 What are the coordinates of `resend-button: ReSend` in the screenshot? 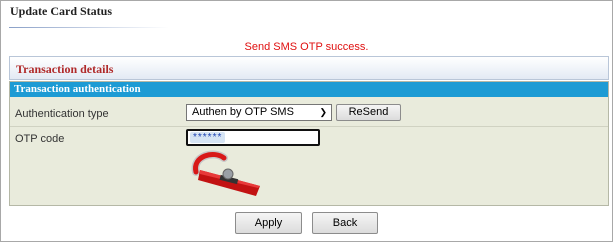 It's located at (368, 112).